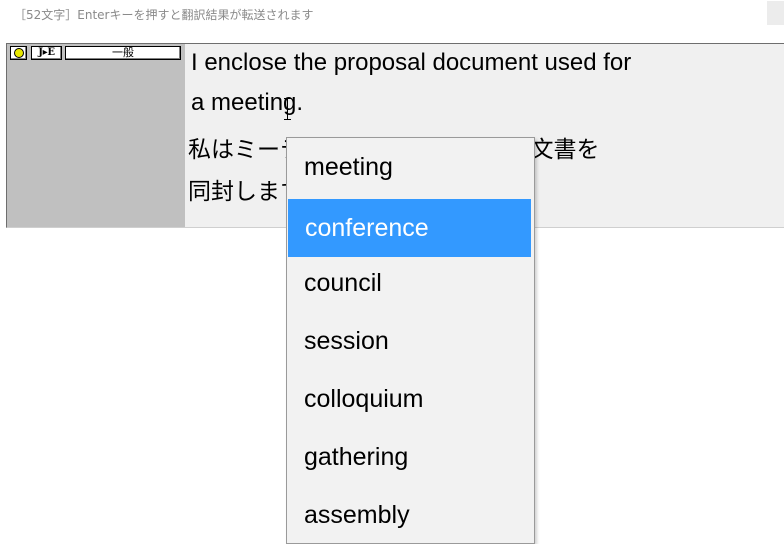 The height and width of the screenshot is (544, 784). I want to click on toolbar-sidebar: J▸E 一般, so click(96, 135).